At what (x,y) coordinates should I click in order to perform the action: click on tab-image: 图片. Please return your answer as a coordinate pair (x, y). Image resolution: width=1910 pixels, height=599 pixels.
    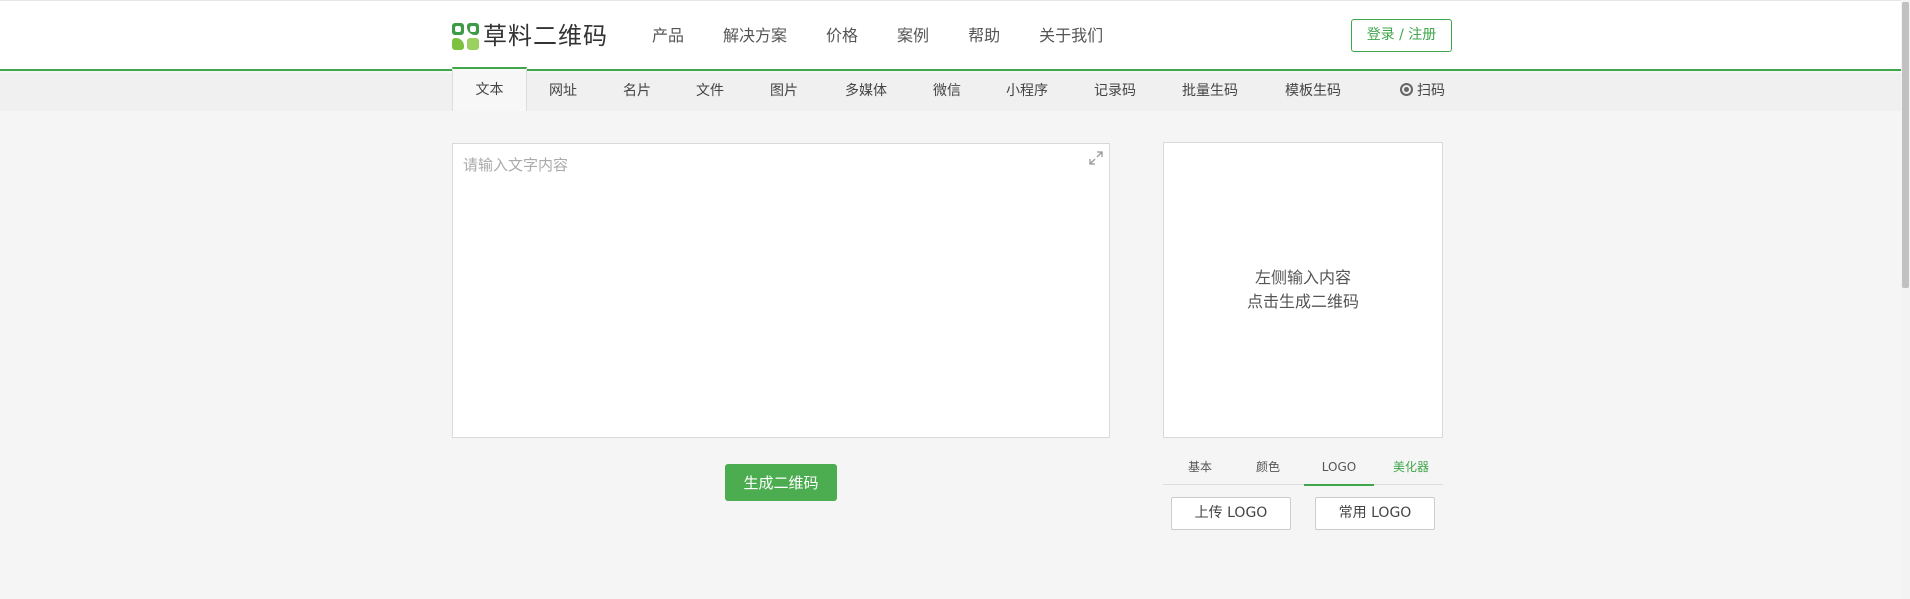
    Looking at the image, I should click on (784, 92).